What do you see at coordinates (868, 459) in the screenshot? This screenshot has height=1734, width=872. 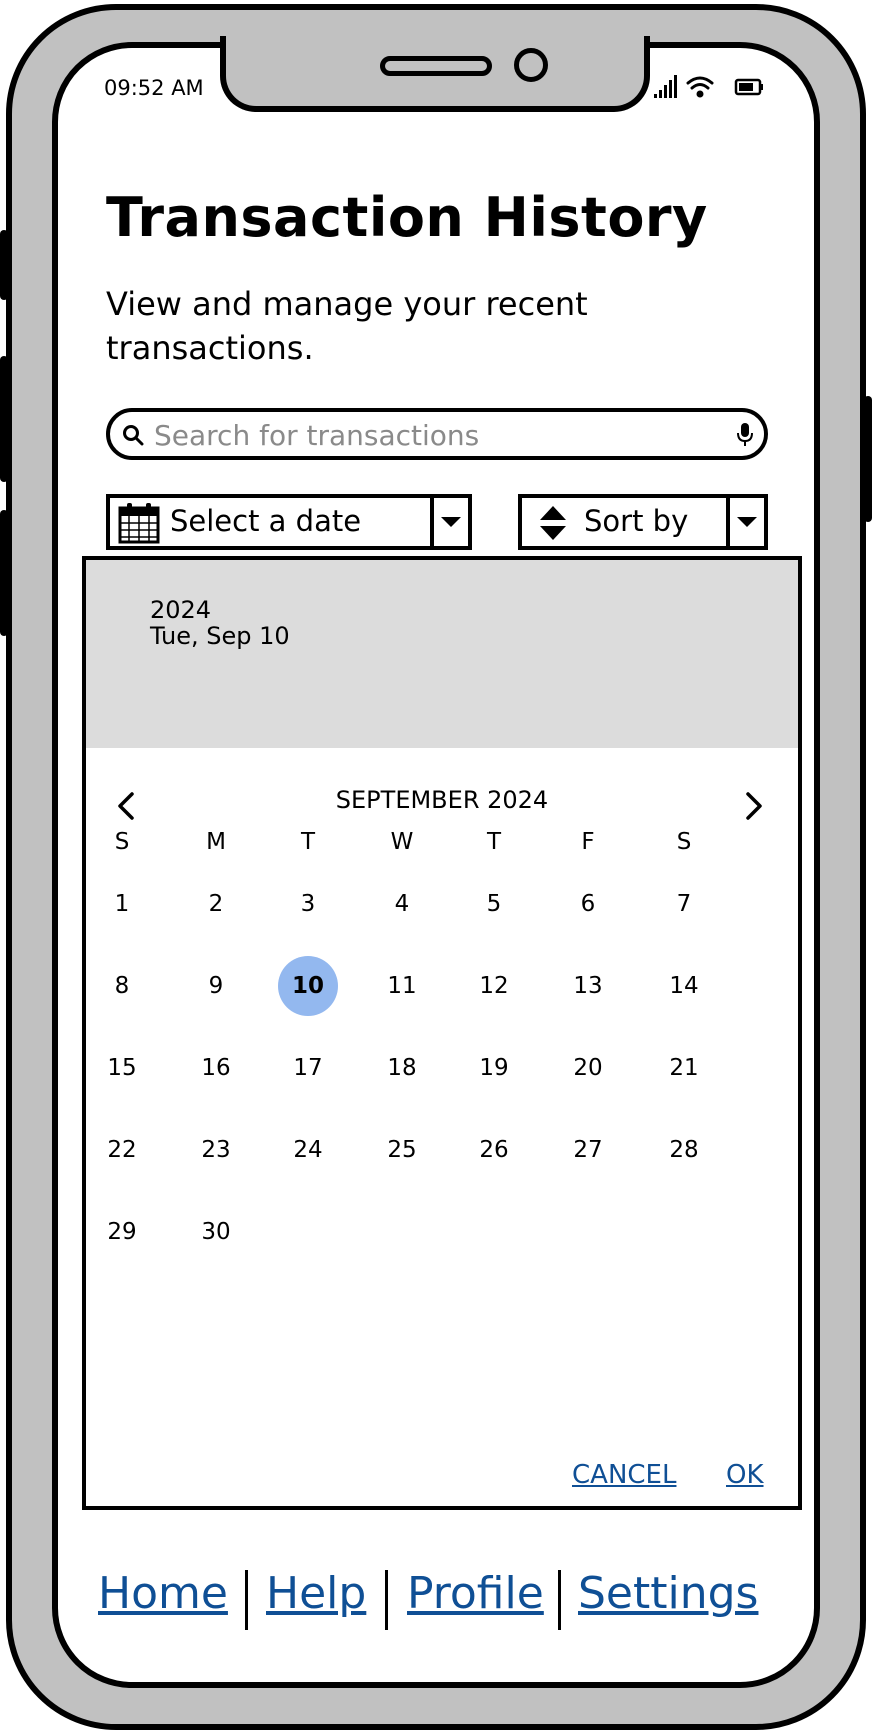 I see `power-button` at bounding box center [868, 459].